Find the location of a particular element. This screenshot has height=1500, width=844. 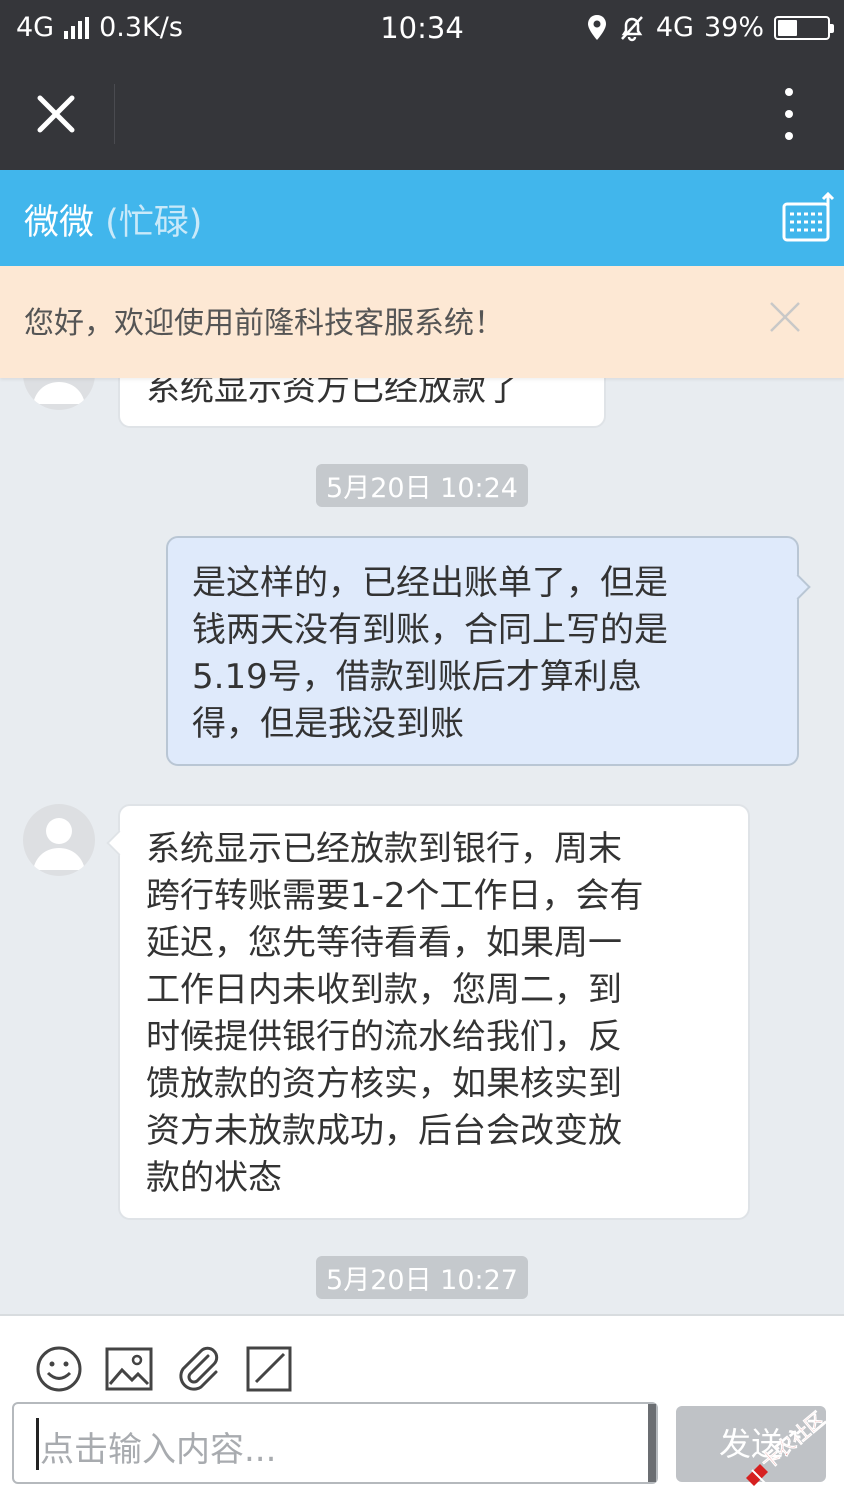

close-icon is located at coordinates (56, 114).